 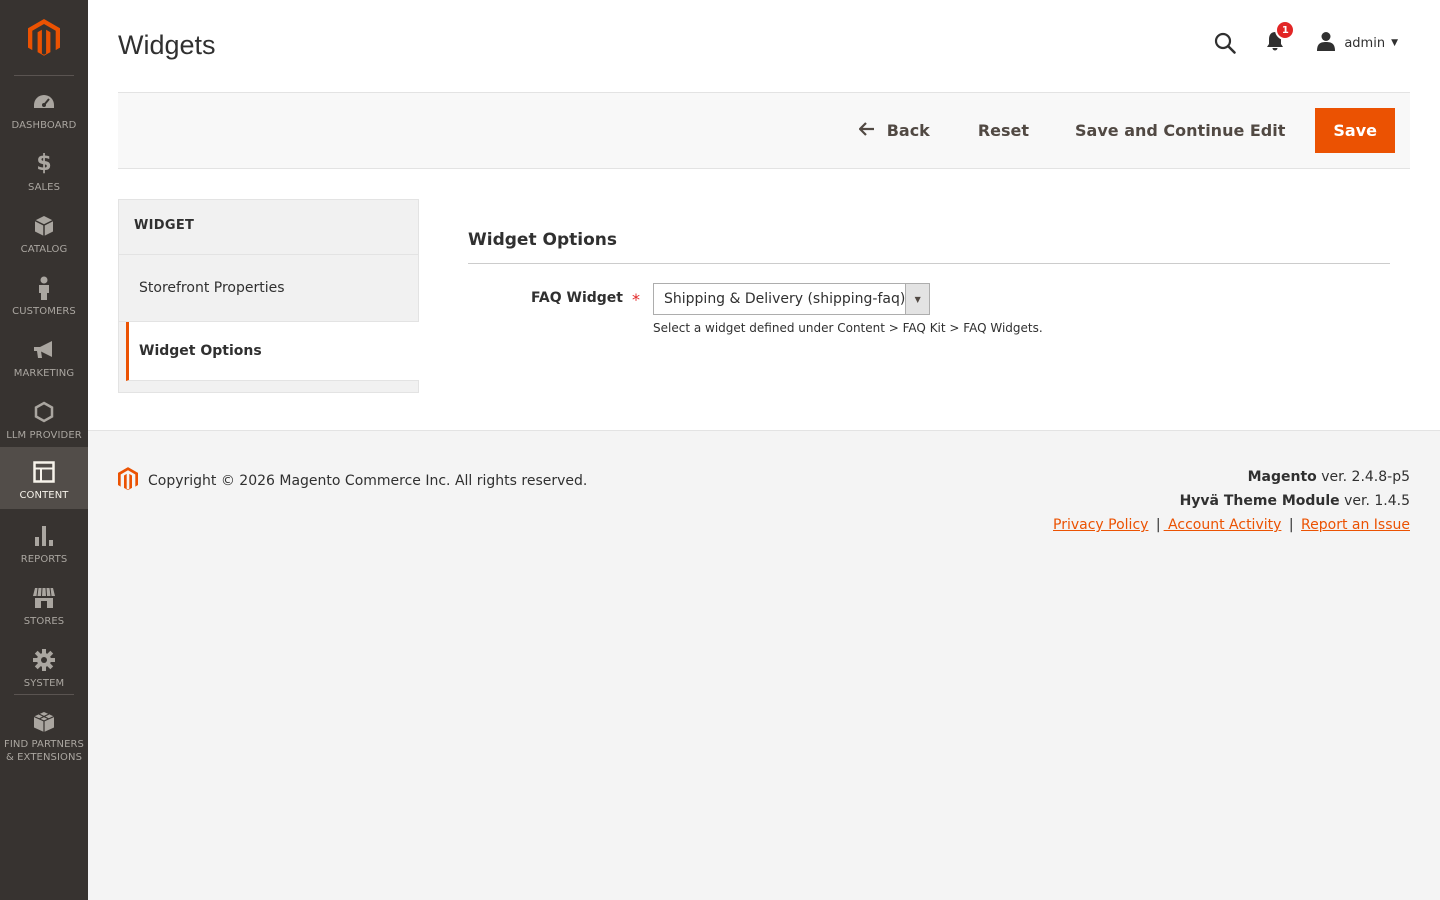 I want to click on back-label: Back, so click(x=908, y=130).